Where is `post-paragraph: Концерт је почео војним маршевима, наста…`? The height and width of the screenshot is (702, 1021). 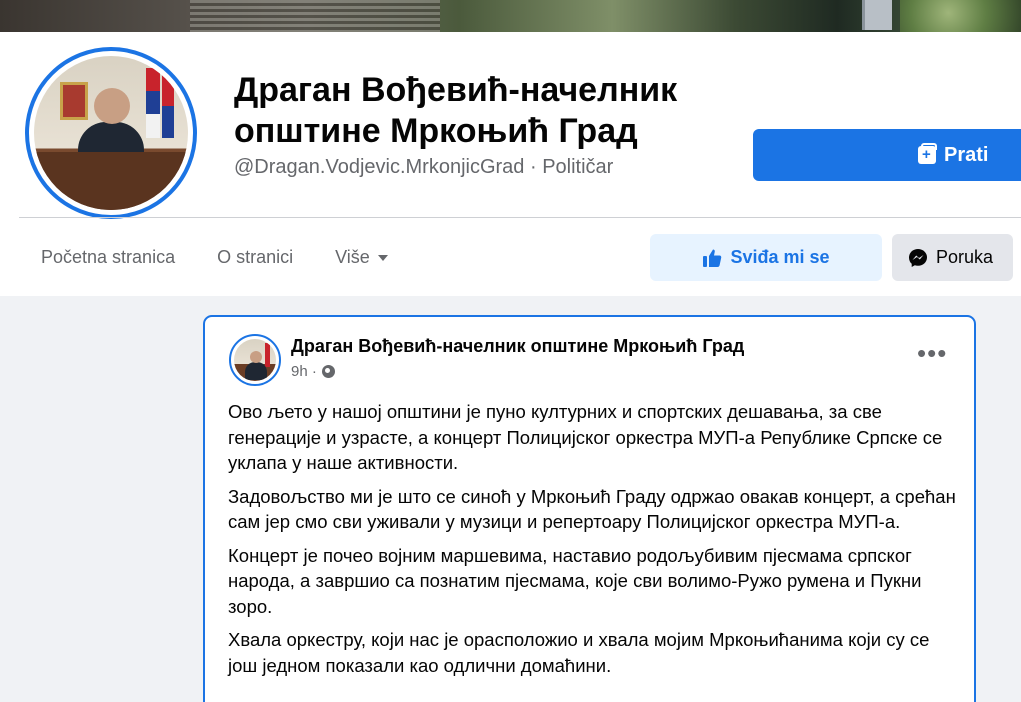
post-paragraph: Концерт је почео војним маршевима, наста… is located at coordinates (575, 580).